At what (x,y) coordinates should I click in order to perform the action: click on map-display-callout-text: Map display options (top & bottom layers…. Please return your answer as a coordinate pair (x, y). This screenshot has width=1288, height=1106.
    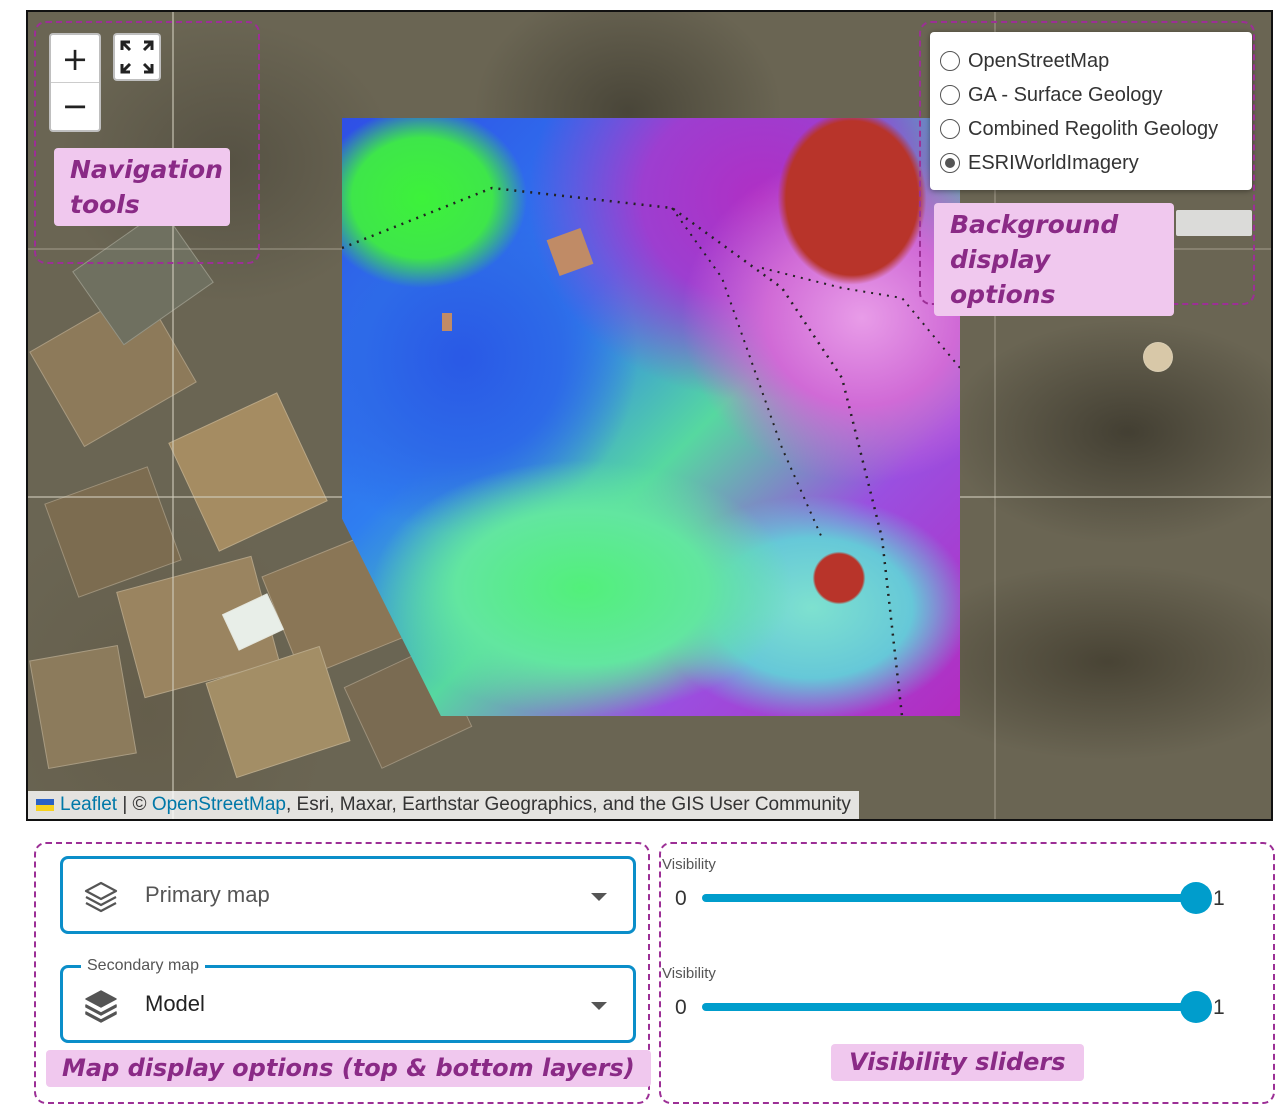
    Looking at the image, I should click on (348, 1068).